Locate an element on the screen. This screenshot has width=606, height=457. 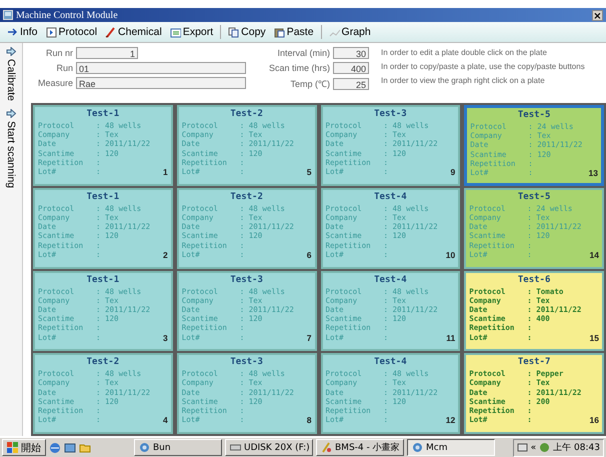
plate-number: 1 is located at coordinates (165, 172).